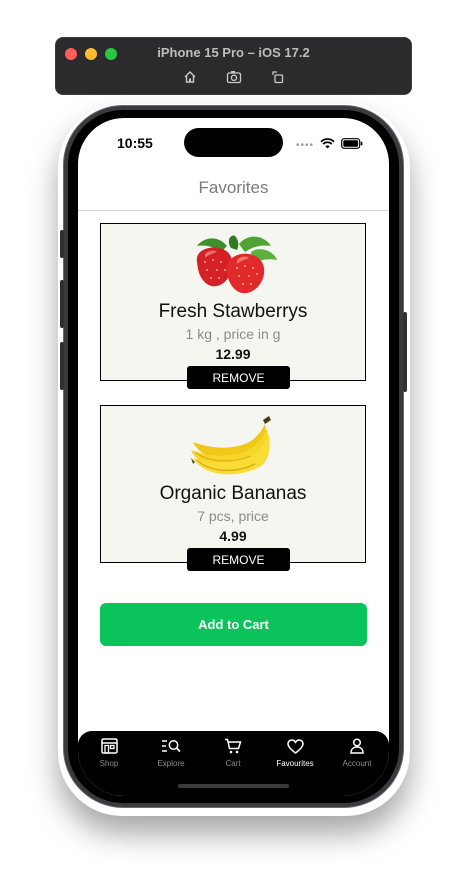 Image resolution: width=467 pixels, height=883 pixels. I want to click on wifi-icon, so click(327, 145).